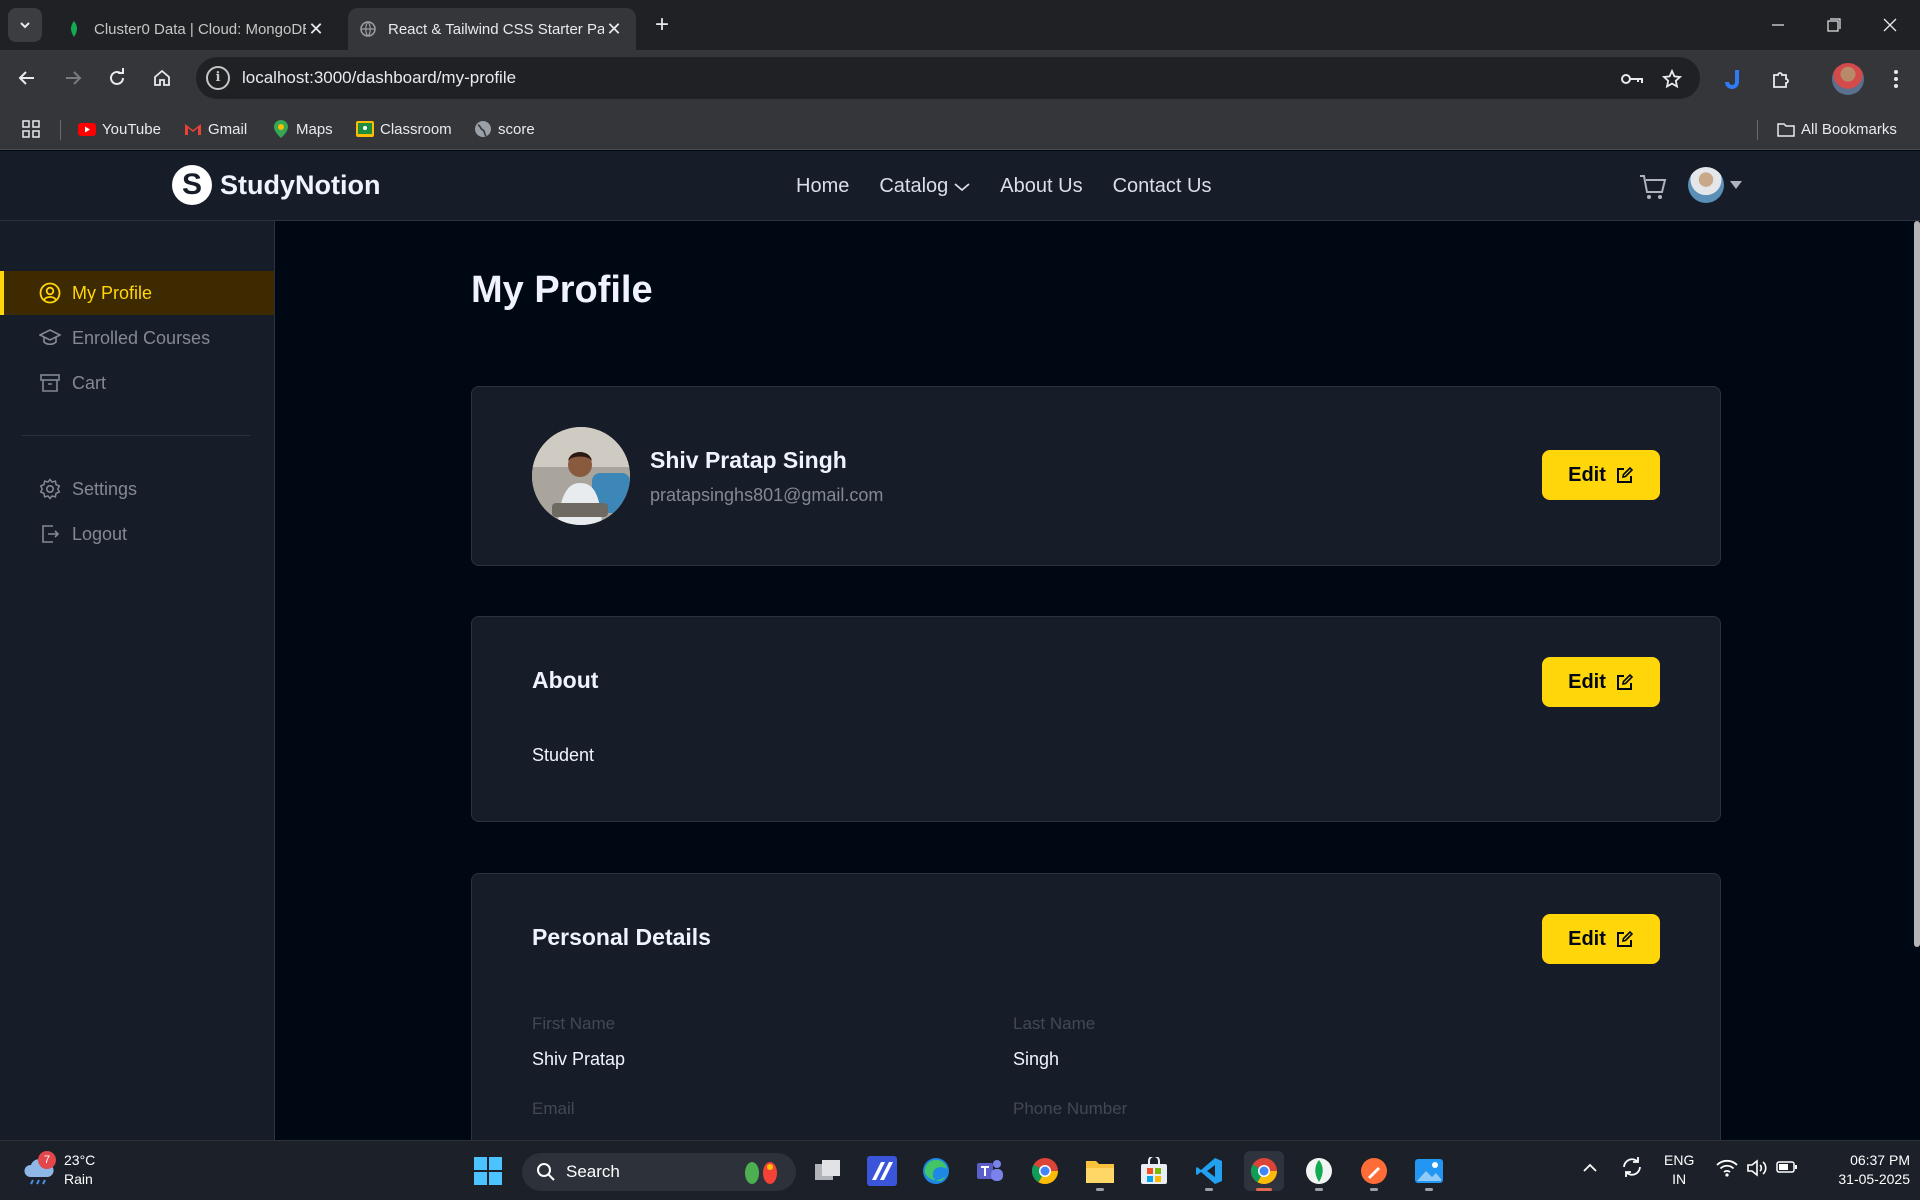 This screenshot has height=1200, width=1920. What do you see at coordinates (662, 25) in the screenshot?
I see `new-tab-button: +` at bounding box center [662, 25].